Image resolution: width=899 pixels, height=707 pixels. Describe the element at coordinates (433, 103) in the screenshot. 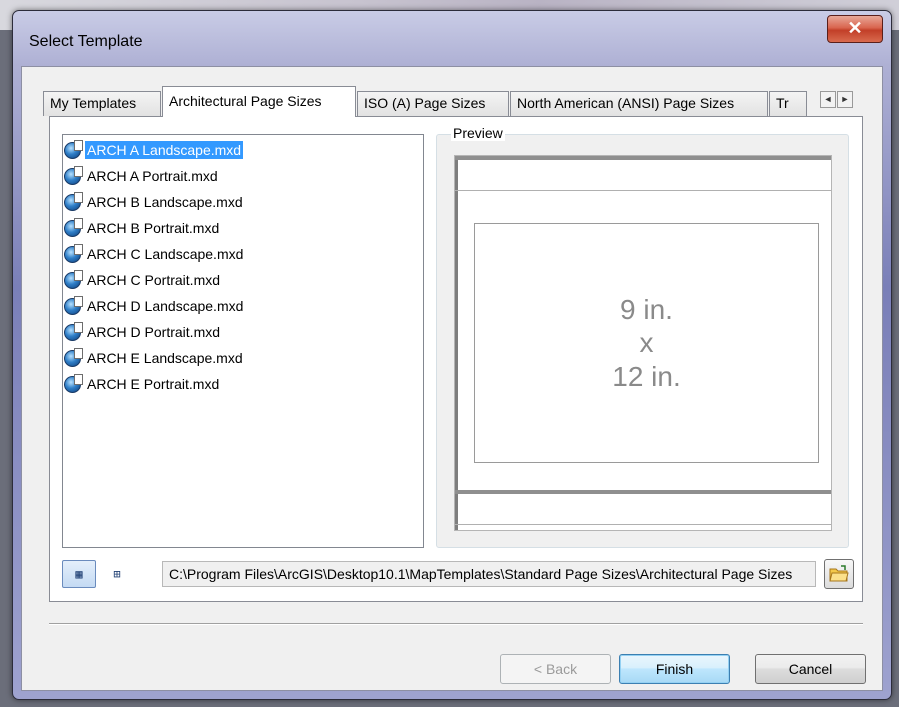

I see `tab-iso-a-page-sizes: ISO (A) Page Sizes` at that location.